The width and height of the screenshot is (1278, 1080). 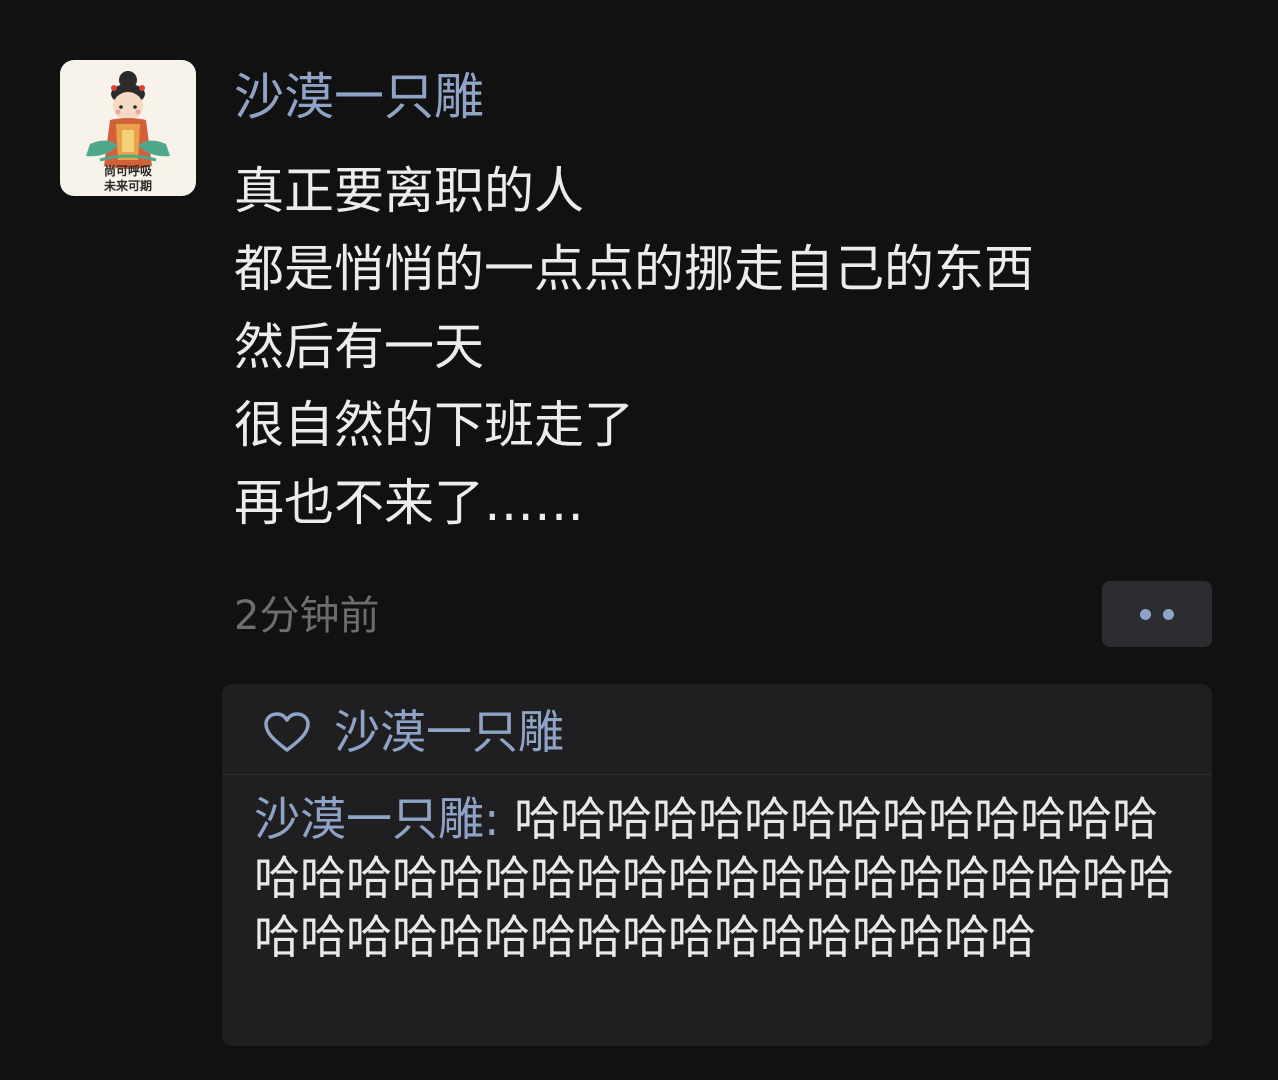 I want to click on post-timestamp: 2分钟前, so click(x=307, y=616).